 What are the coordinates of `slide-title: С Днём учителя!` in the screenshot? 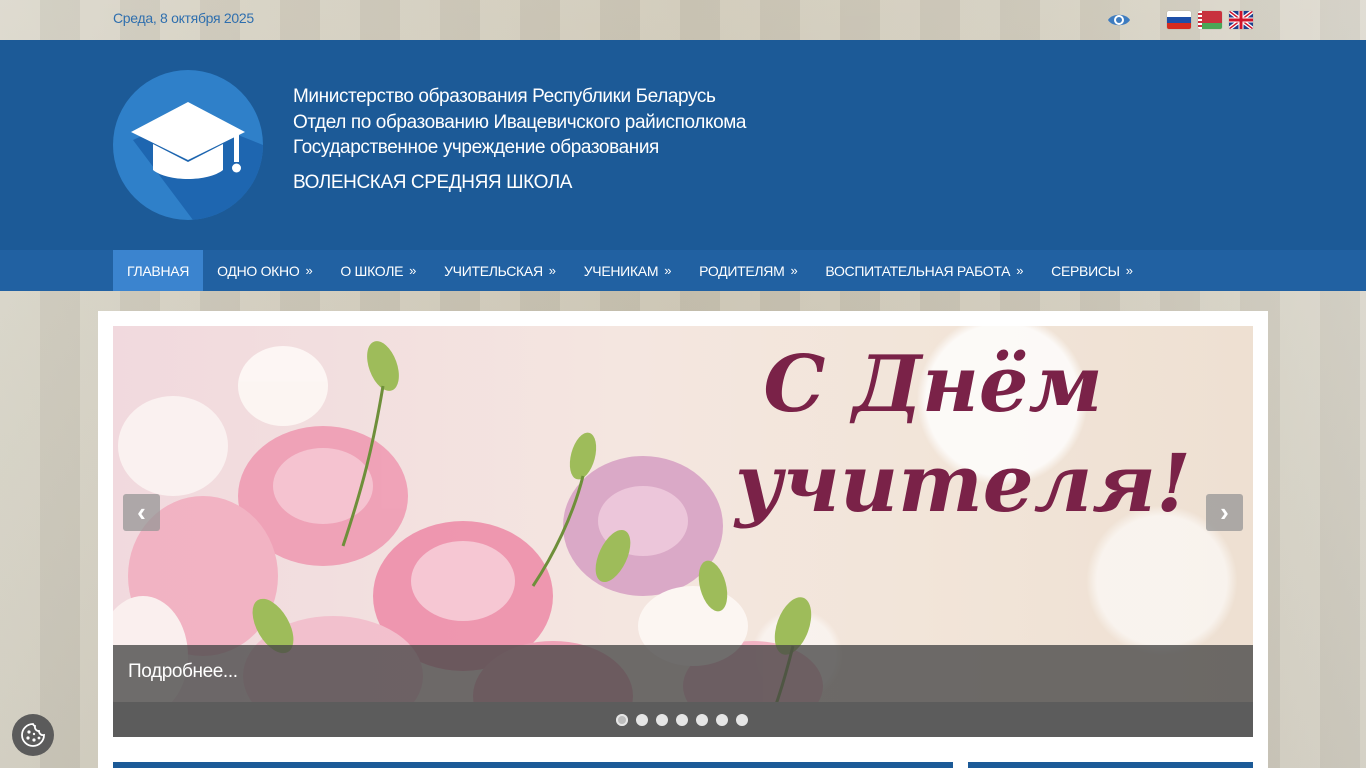 It's located at (933, 434).